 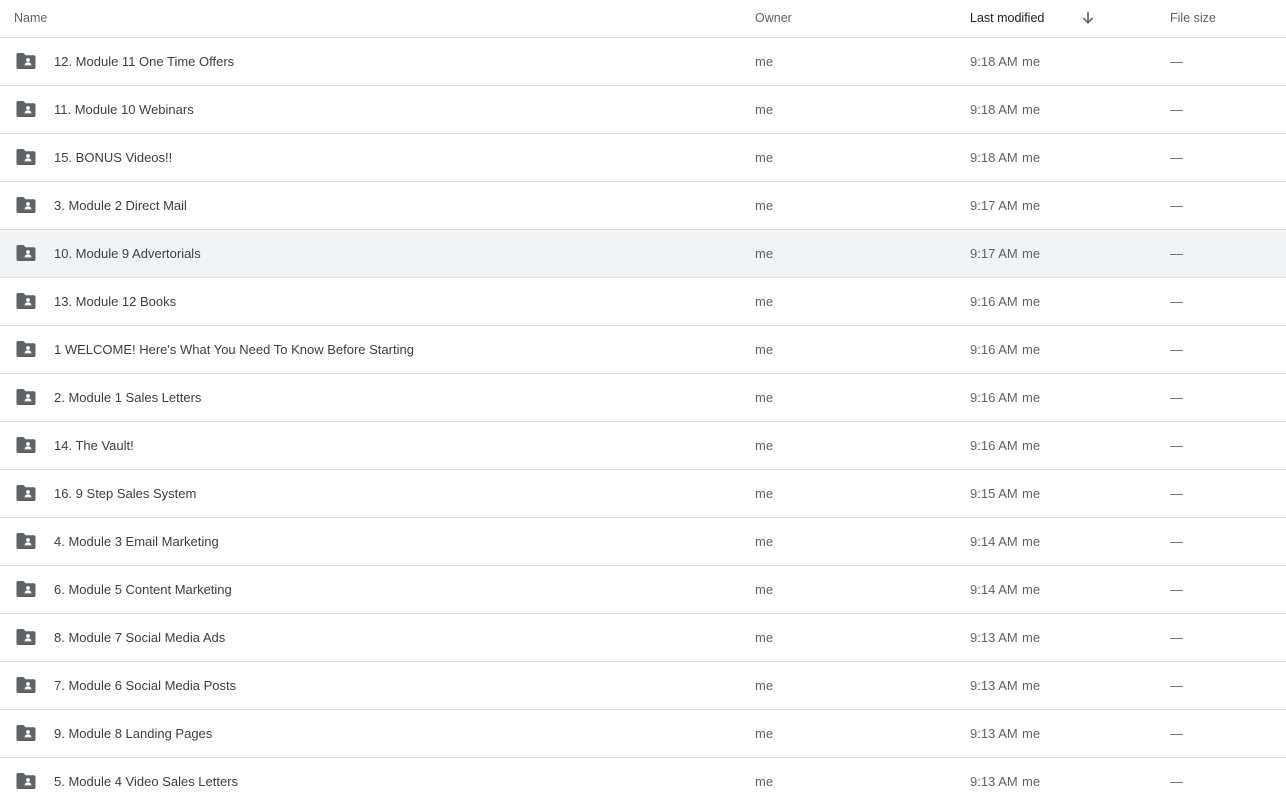 What do you see at coordinates (1193, 18) in the screenshot?
I see `file-size-column-header: File size` at bounding box center [1193, 18].